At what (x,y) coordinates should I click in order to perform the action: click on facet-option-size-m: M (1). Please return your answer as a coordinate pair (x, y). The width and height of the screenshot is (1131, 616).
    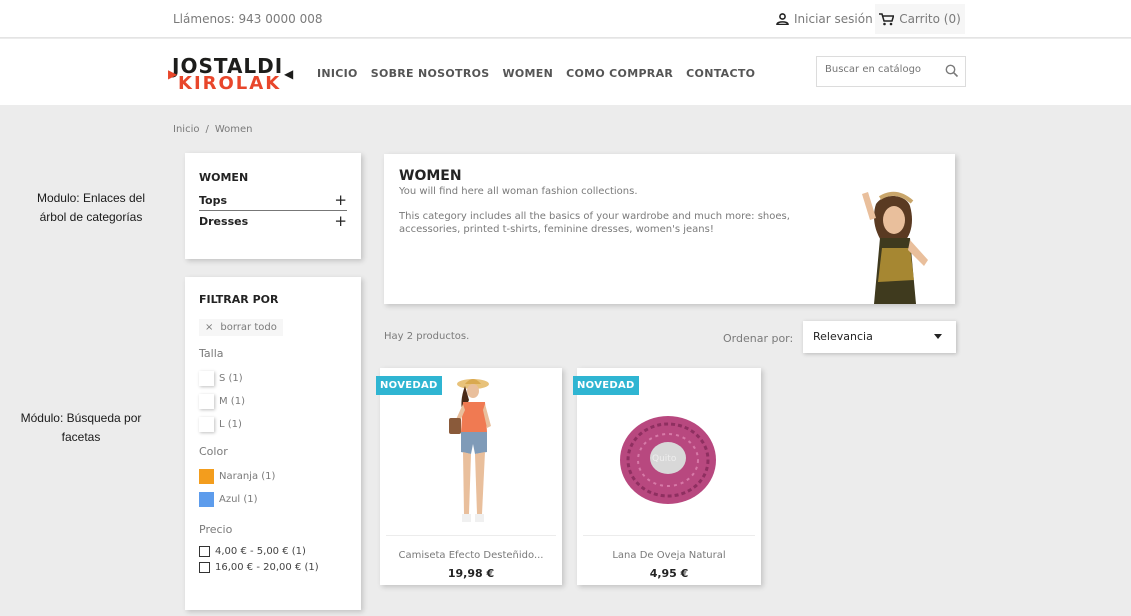
    Looking at the image, I should click on (273, 401).